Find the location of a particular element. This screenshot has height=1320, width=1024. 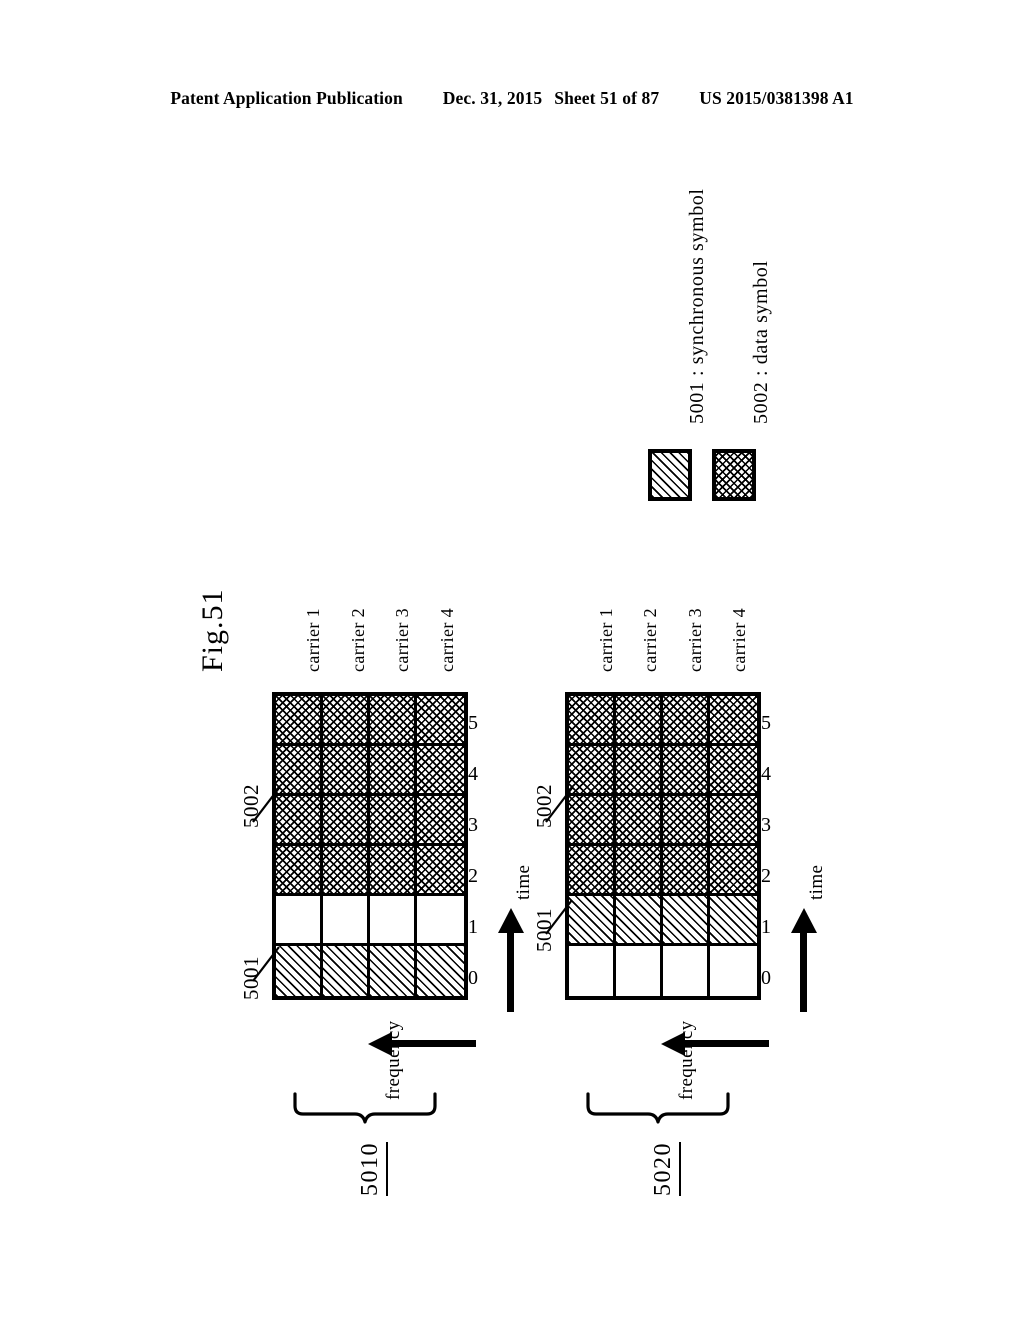

header-sheet: Sheet 51 of 87 is located at coordinates (607, 98).